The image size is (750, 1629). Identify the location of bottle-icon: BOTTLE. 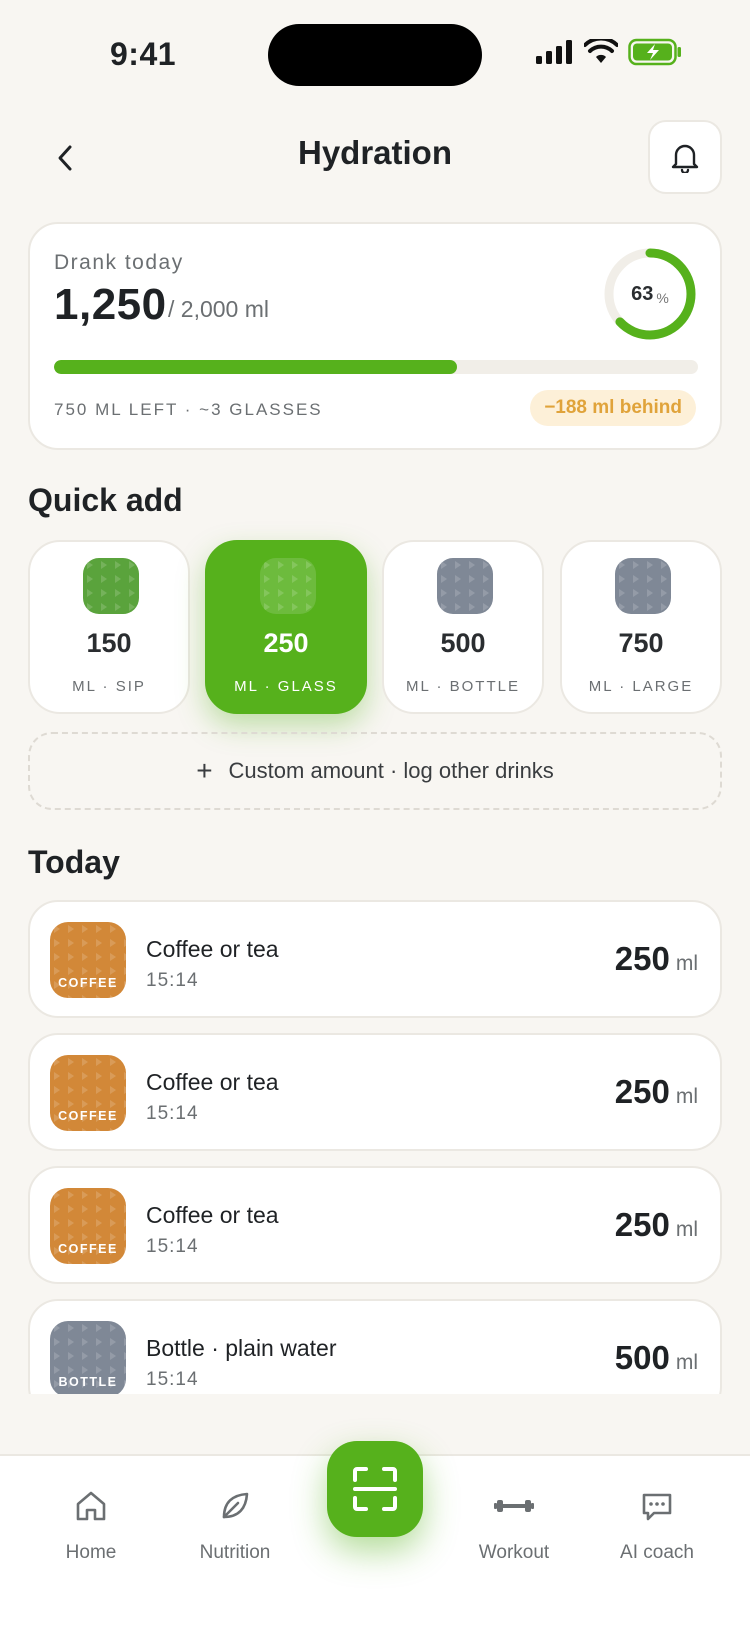
(88, 1357).